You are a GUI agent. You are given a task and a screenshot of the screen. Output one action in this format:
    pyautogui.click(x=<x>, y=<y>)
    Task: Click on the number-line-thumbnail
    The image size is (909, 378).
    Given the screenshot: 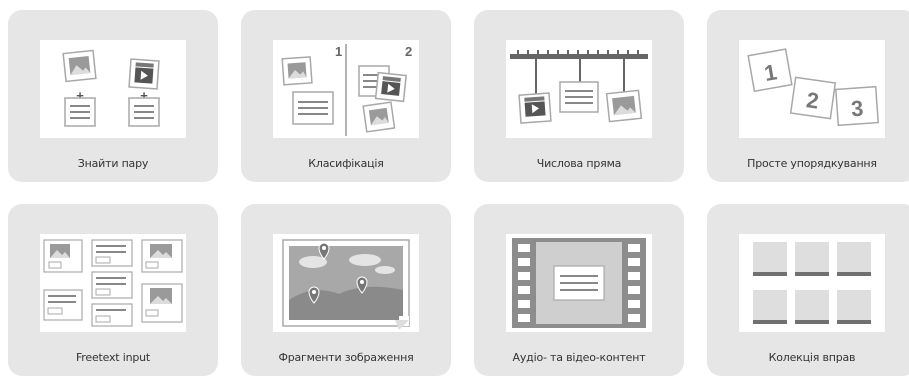 What is the action you would take?
    pyautogui.click(x=579, y=89)
    